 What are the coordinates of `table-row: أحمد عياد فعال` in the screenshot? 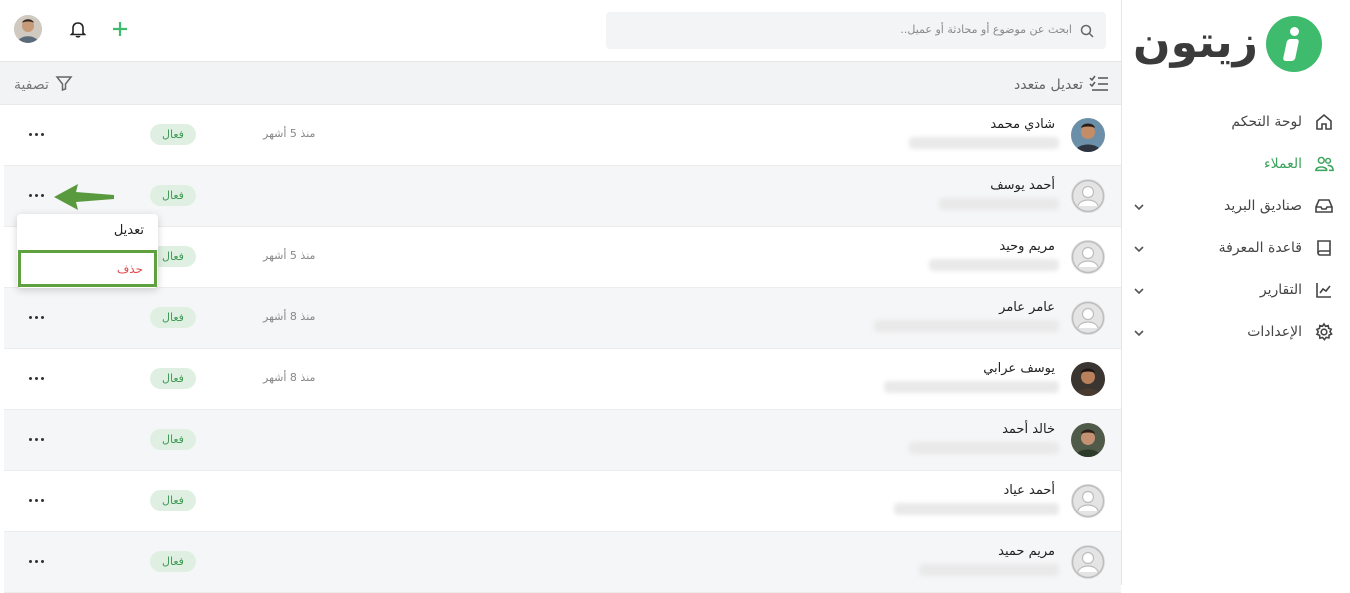 It's located at (562, 501).